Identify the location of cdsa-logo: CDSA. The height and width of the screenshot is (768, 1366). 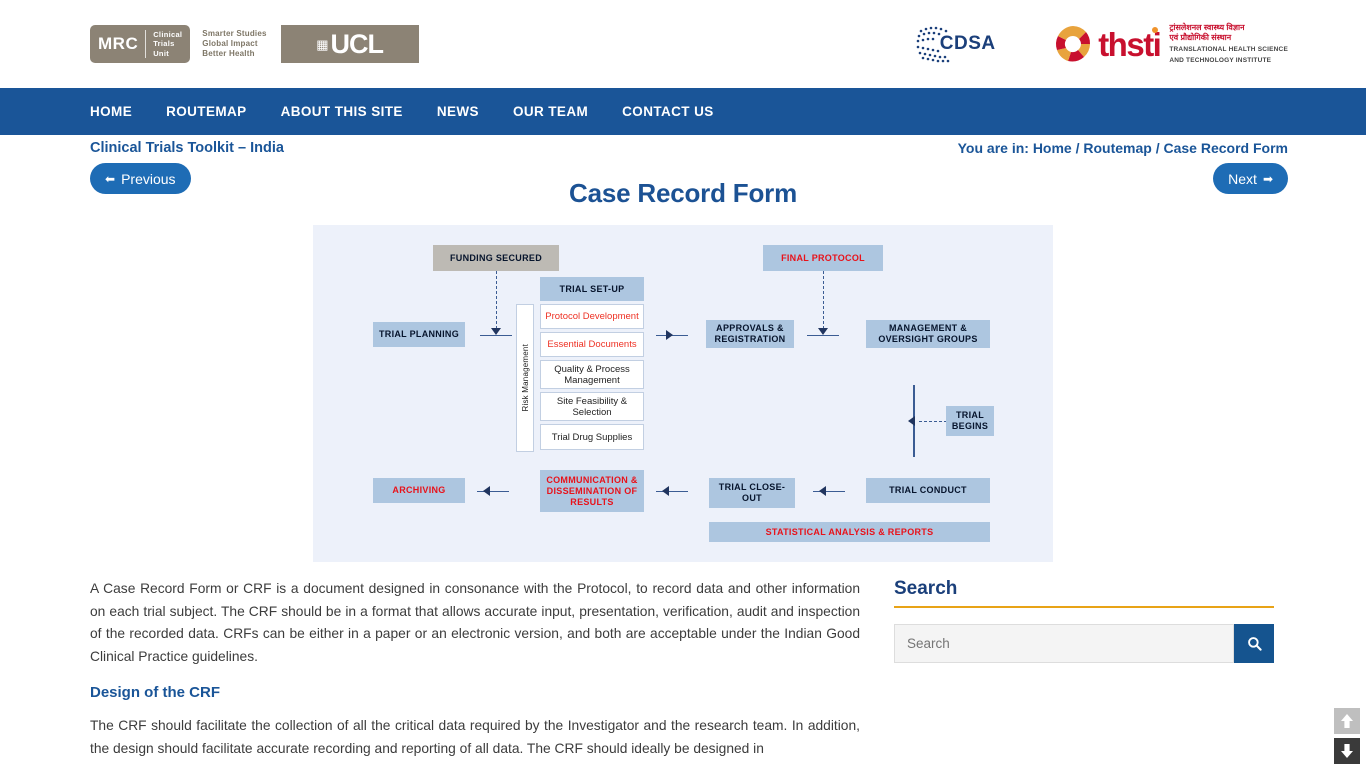
(967, 44).